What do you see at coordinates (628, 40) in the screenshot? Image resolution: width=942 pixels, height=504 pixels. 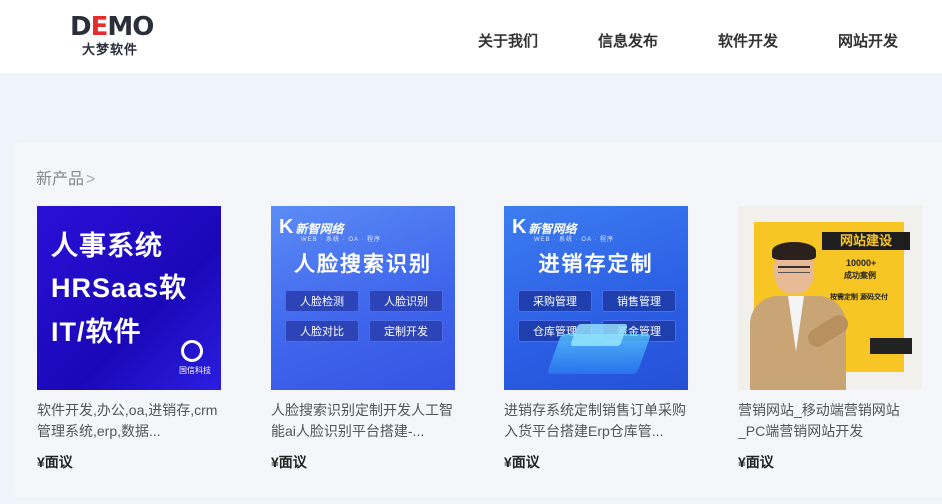 I see `nav-item-news: 信息发布` at bounding box center [628, 40].